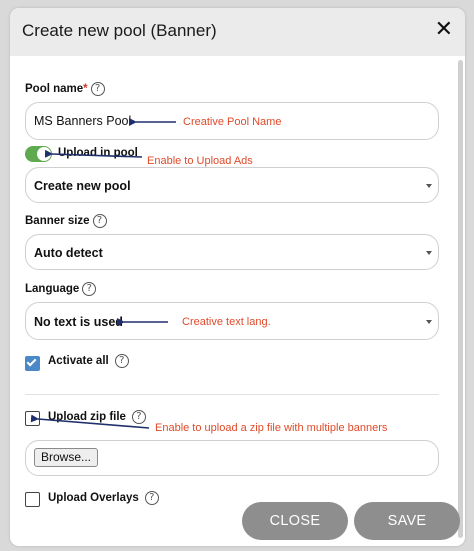 The height and width of the screenshot is (551, 474). Describe the element at coordinates (232, 122) in the screenshot. I see `annotation-pool-name: Creative Pool Name` at that location.